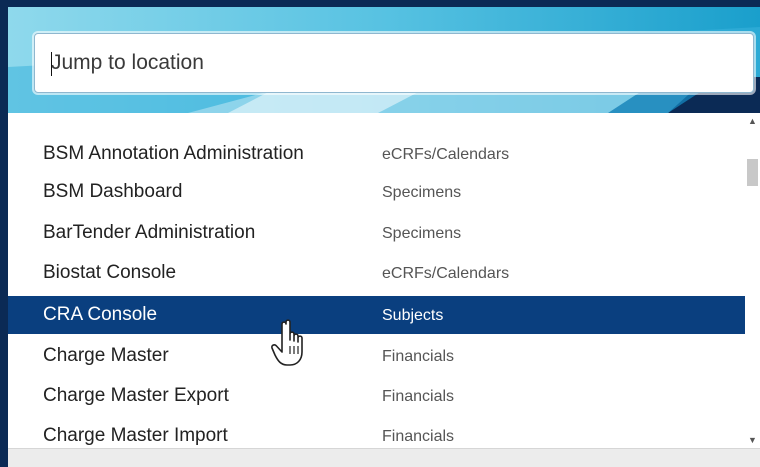  Describe the element at coordinates (752, 121) in the screenshot. I see `scroll-up-arrow-icon: ▲` at that location.